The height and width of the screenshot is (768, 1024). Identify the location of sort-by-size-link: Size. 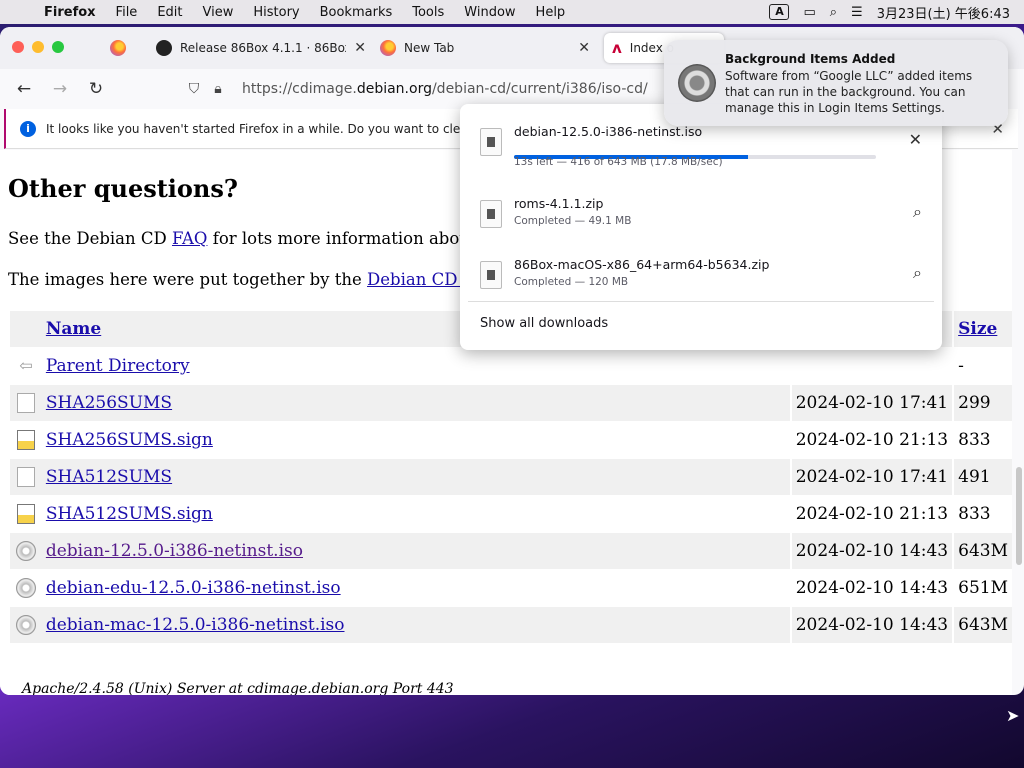
(977, 329).